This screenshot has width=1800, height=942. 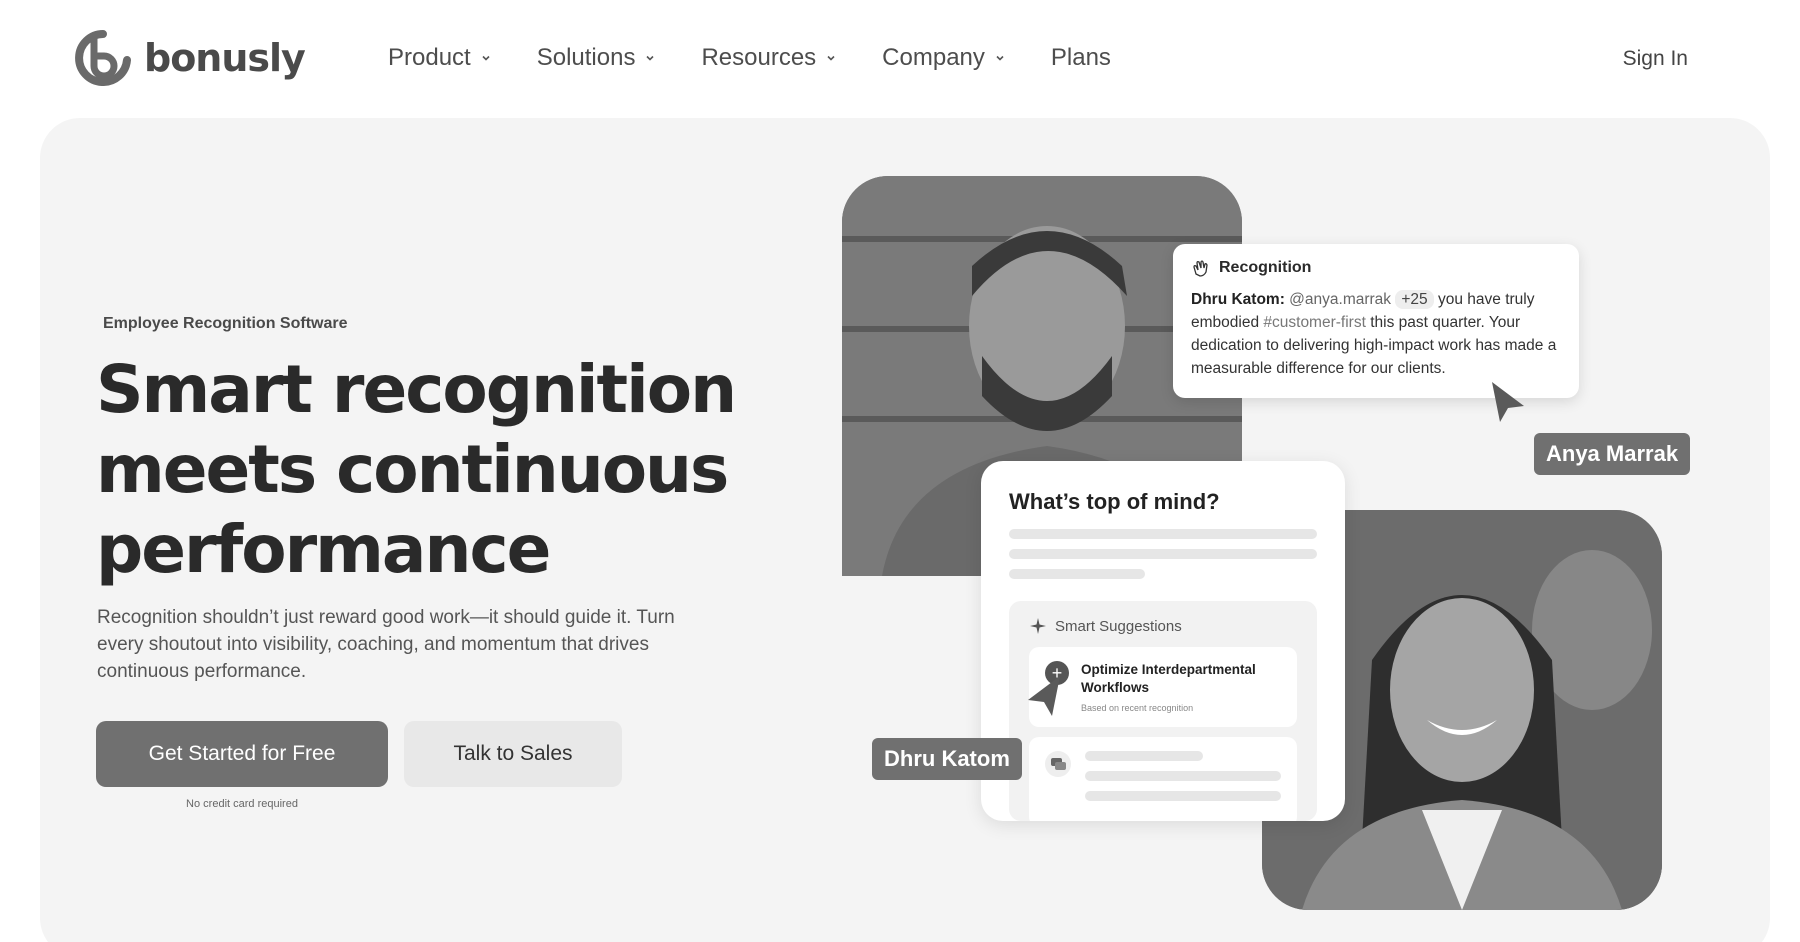 I want to click on nav-solutions: Solutions, so click(x=596, y=58).